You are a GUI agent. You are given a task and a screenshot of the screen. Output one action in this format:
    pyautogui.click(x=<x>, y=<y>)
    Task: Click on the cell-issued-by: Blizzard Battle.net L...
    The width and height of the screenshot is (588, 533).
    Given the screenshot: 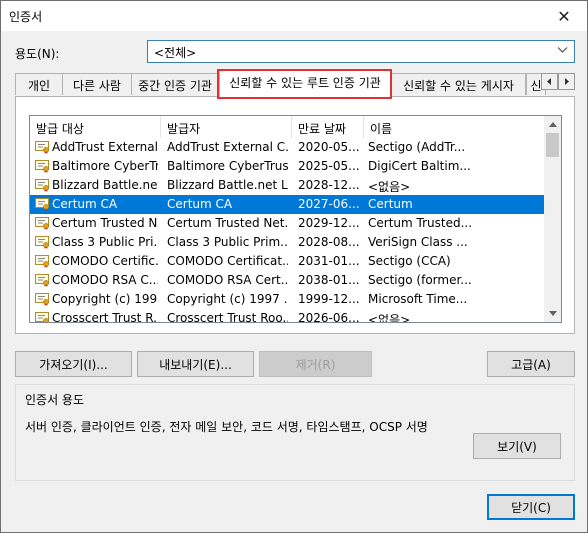 What is the action you would take?
    pyautogui.click(x=227, y=185)
    